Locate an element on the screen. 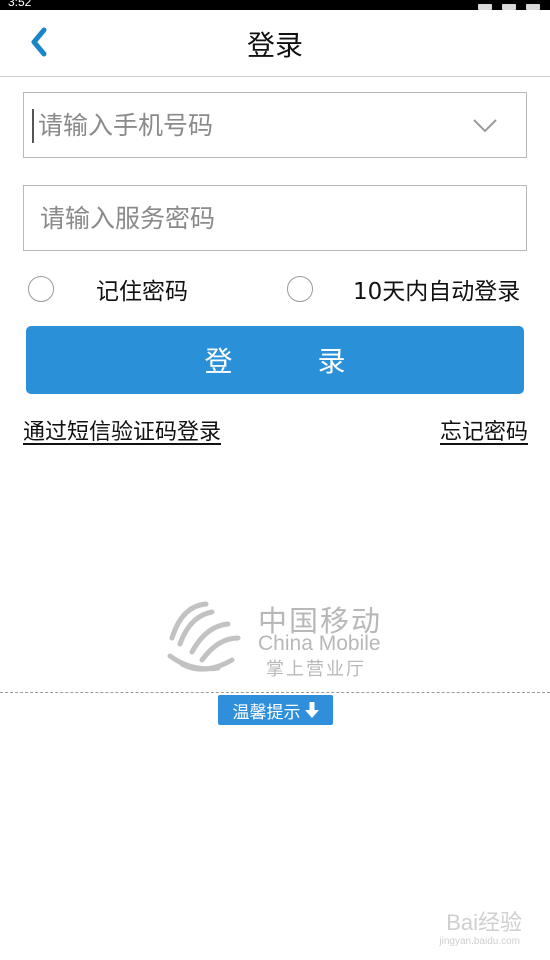  remember-password-option: 记住密码 is located at coordinates (108, 289).